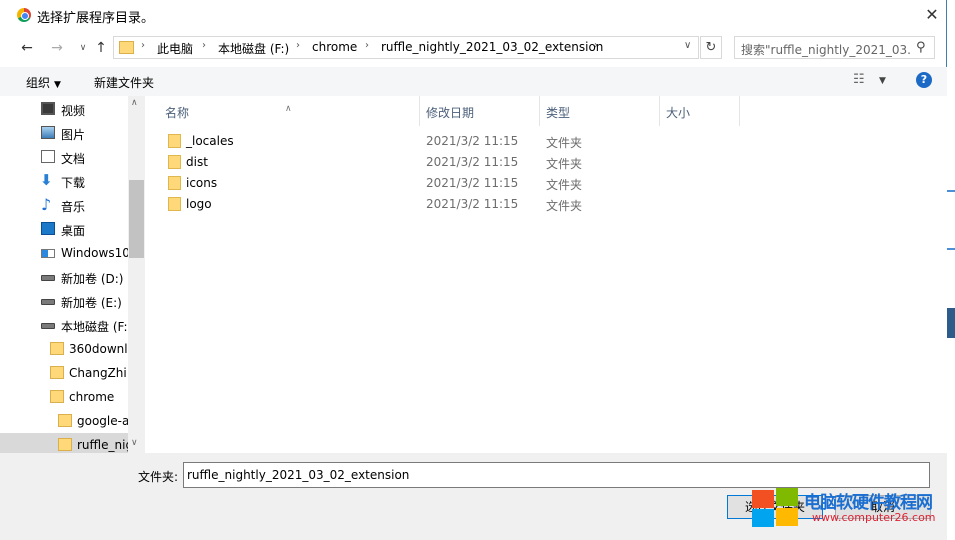 The width and height of the screenshot is (955, 540). What do you see at coordinates (48, 156) in the screenshot?
I see `documents-icon` at bounding box center [48, 156].